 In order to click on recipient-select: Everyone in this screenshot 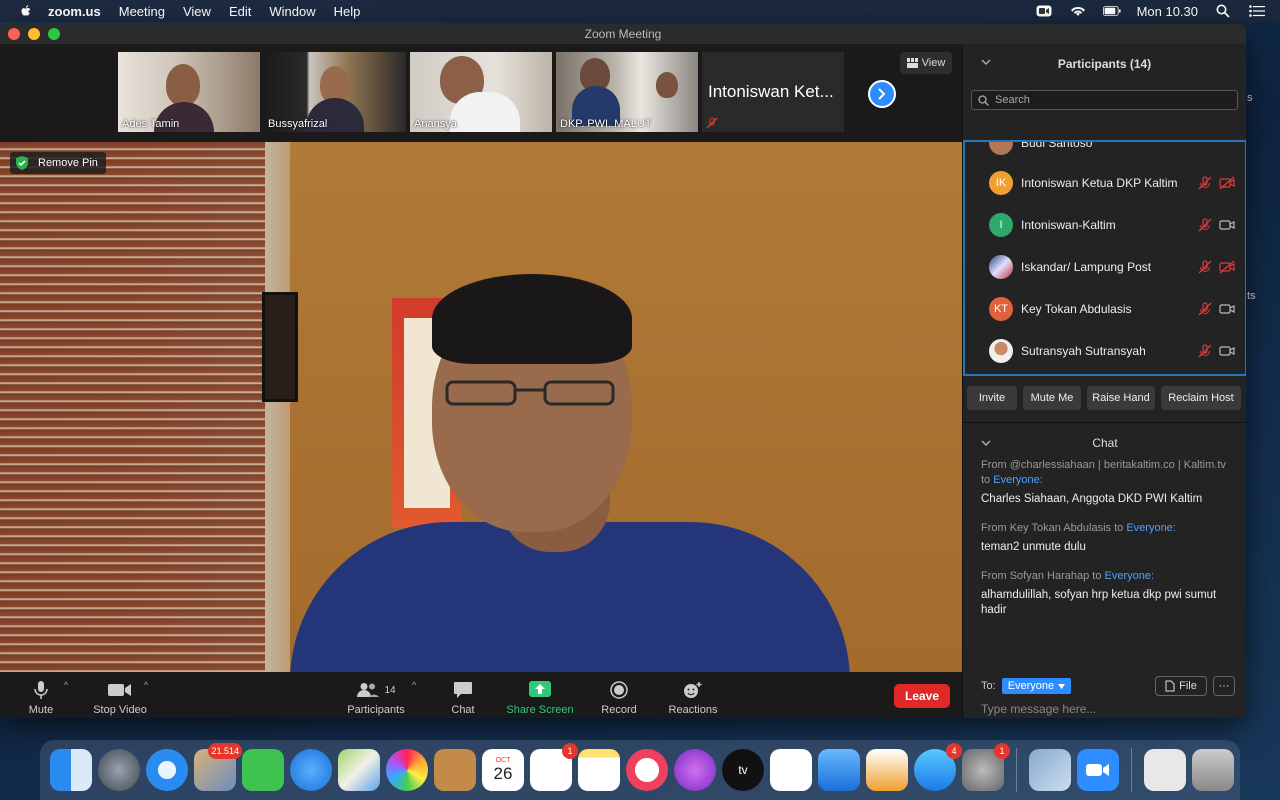, I will do `click(1036, 686)`.